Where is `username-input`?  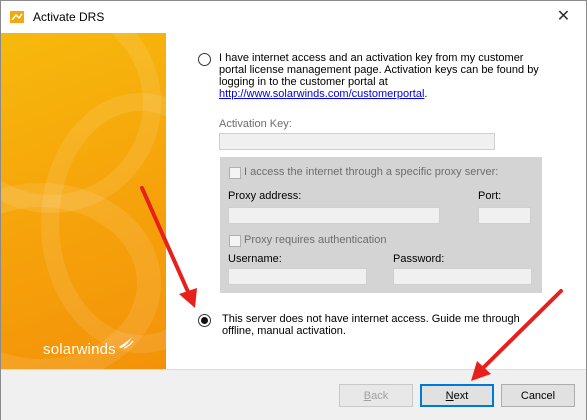
username-input is located at coordinates (297, 276).